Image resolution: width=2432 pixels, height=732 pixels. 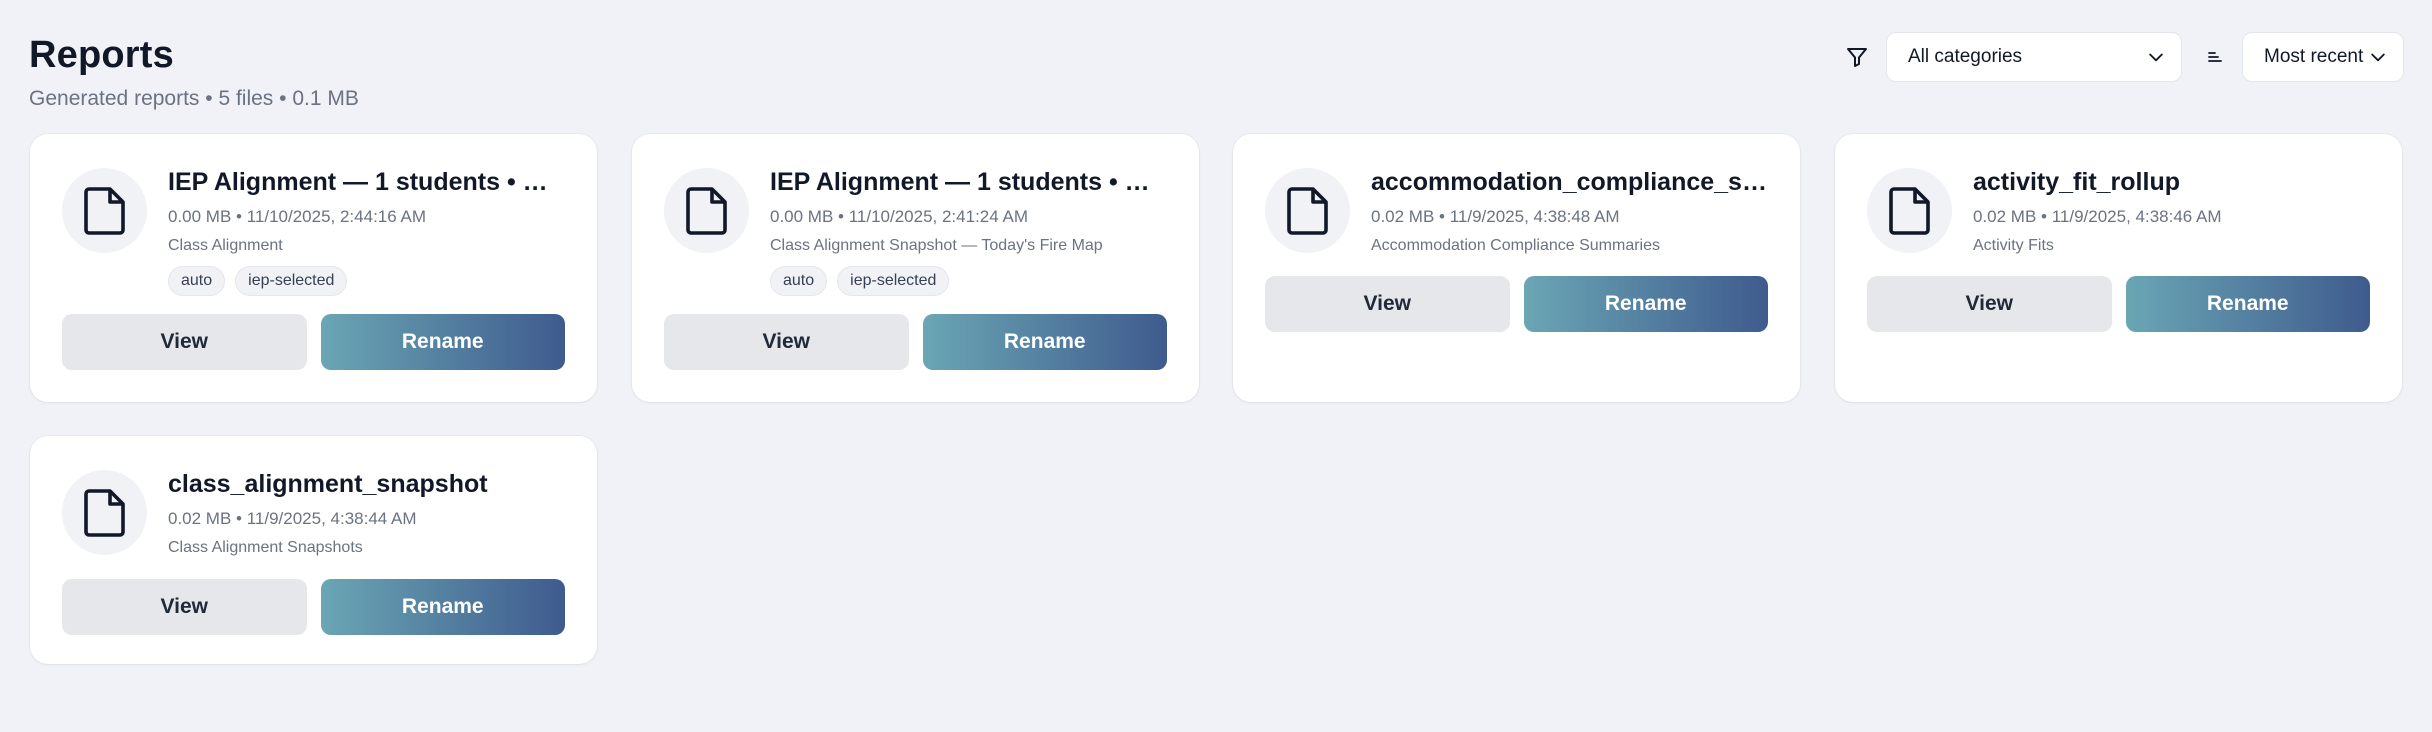 I want to click on report-title: class_alignment_snapshot, so click(x=328, y=484).